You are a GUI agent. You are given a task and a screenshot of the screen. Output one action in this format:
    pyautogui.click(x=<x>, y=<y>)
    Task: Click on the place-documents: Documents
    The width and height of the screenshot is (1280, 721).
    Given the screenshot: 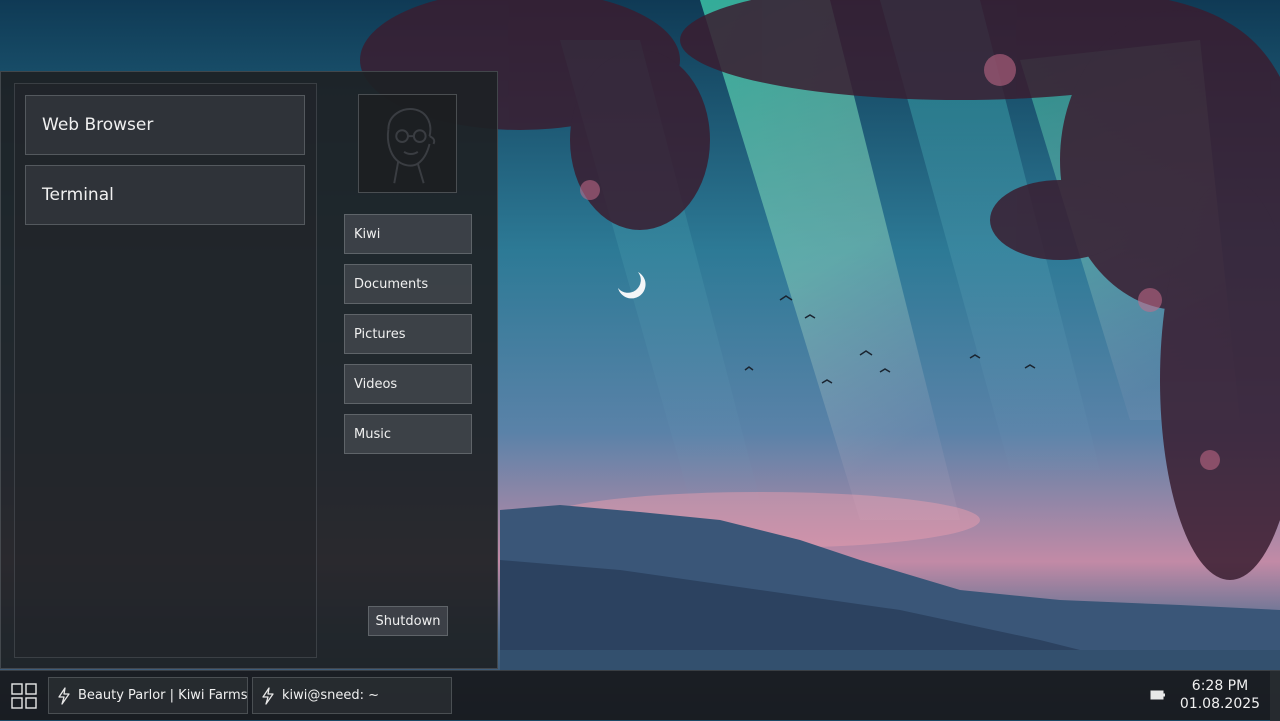 What is the action you would take?
    pyautogui.click(x=408, y=284)
    